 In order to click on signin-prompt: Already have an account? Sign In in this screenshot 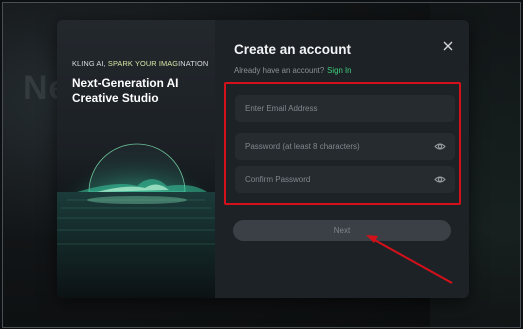, I will do `click(292, 70)`.